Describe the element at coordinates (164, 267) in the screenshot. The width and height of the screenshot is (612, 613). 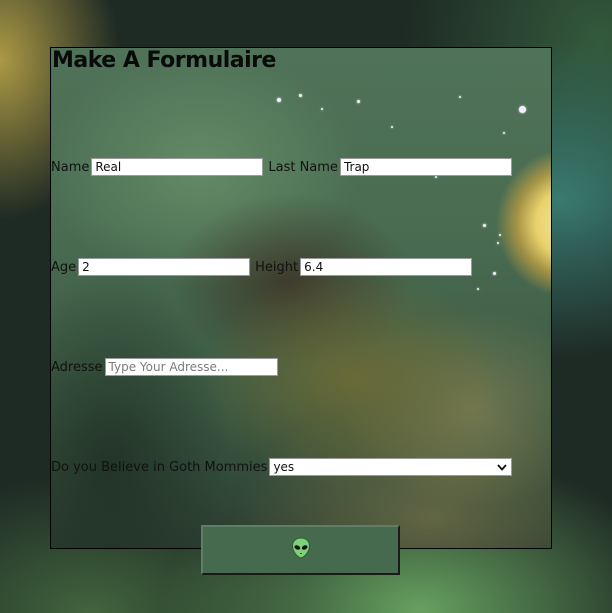
I see `age-input: 2` at that location.